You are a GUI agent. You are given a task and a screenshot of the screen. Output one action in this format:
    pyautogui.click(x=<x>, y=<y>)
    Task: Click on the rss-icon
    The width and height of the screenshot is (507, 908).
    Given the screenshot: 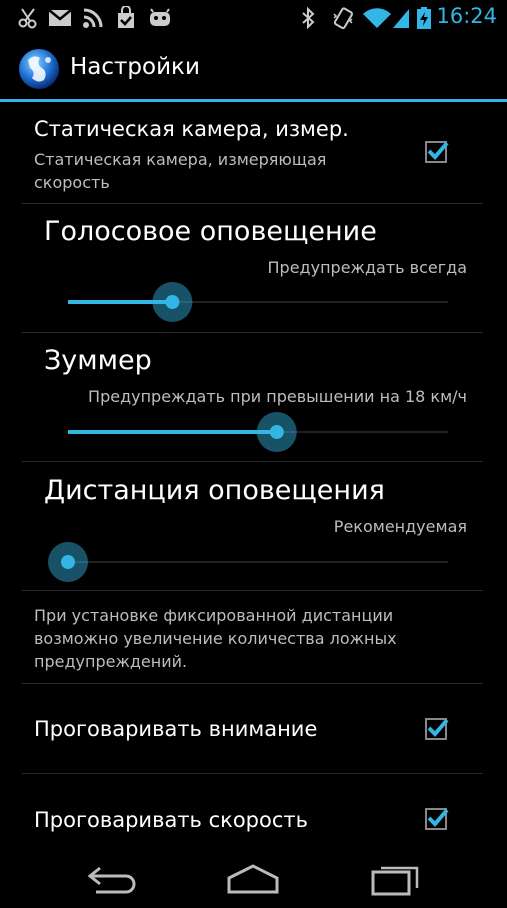 What is the action you would take?
    pyautogui.click(x=93, y=18)
    